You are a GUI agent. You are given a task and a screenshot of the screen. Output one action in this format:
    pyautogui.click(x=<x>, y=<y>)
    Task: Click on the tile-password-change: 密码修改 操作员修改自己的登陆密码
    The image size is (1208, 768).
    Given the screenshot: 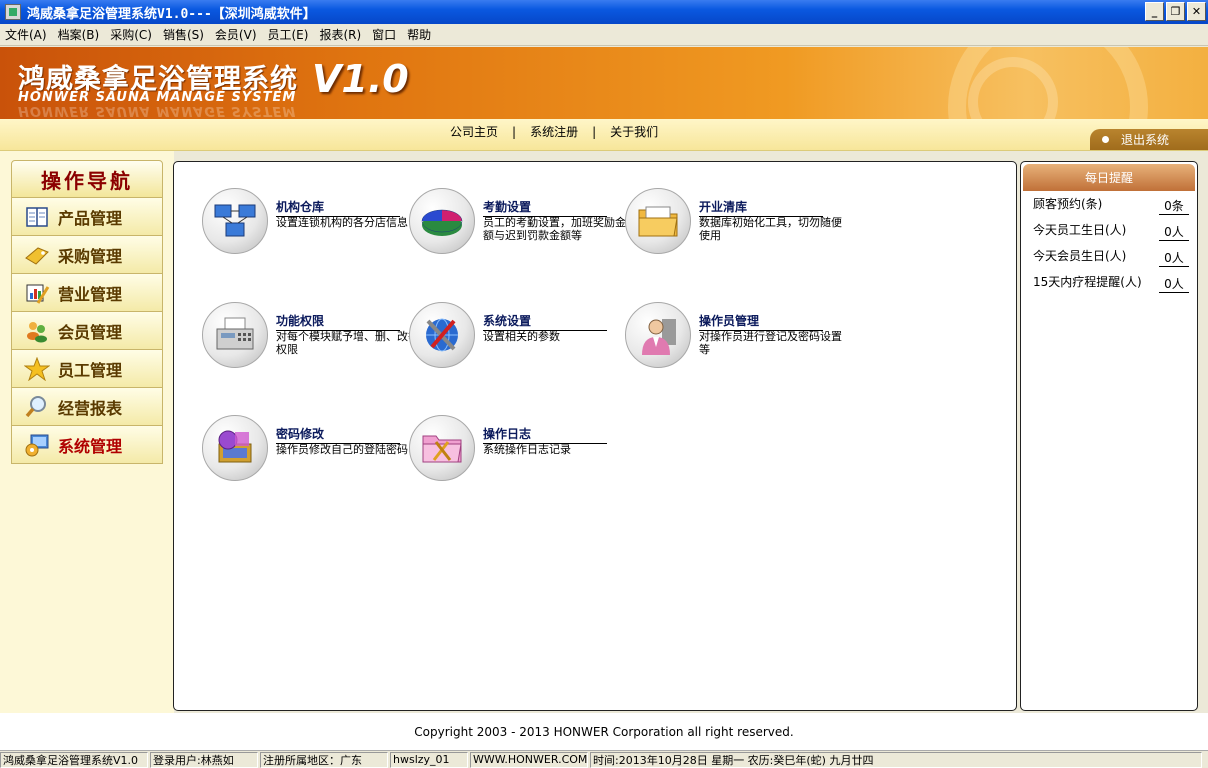 What is the action you would take?
    pyautogui.click(x=305, y=450)
    